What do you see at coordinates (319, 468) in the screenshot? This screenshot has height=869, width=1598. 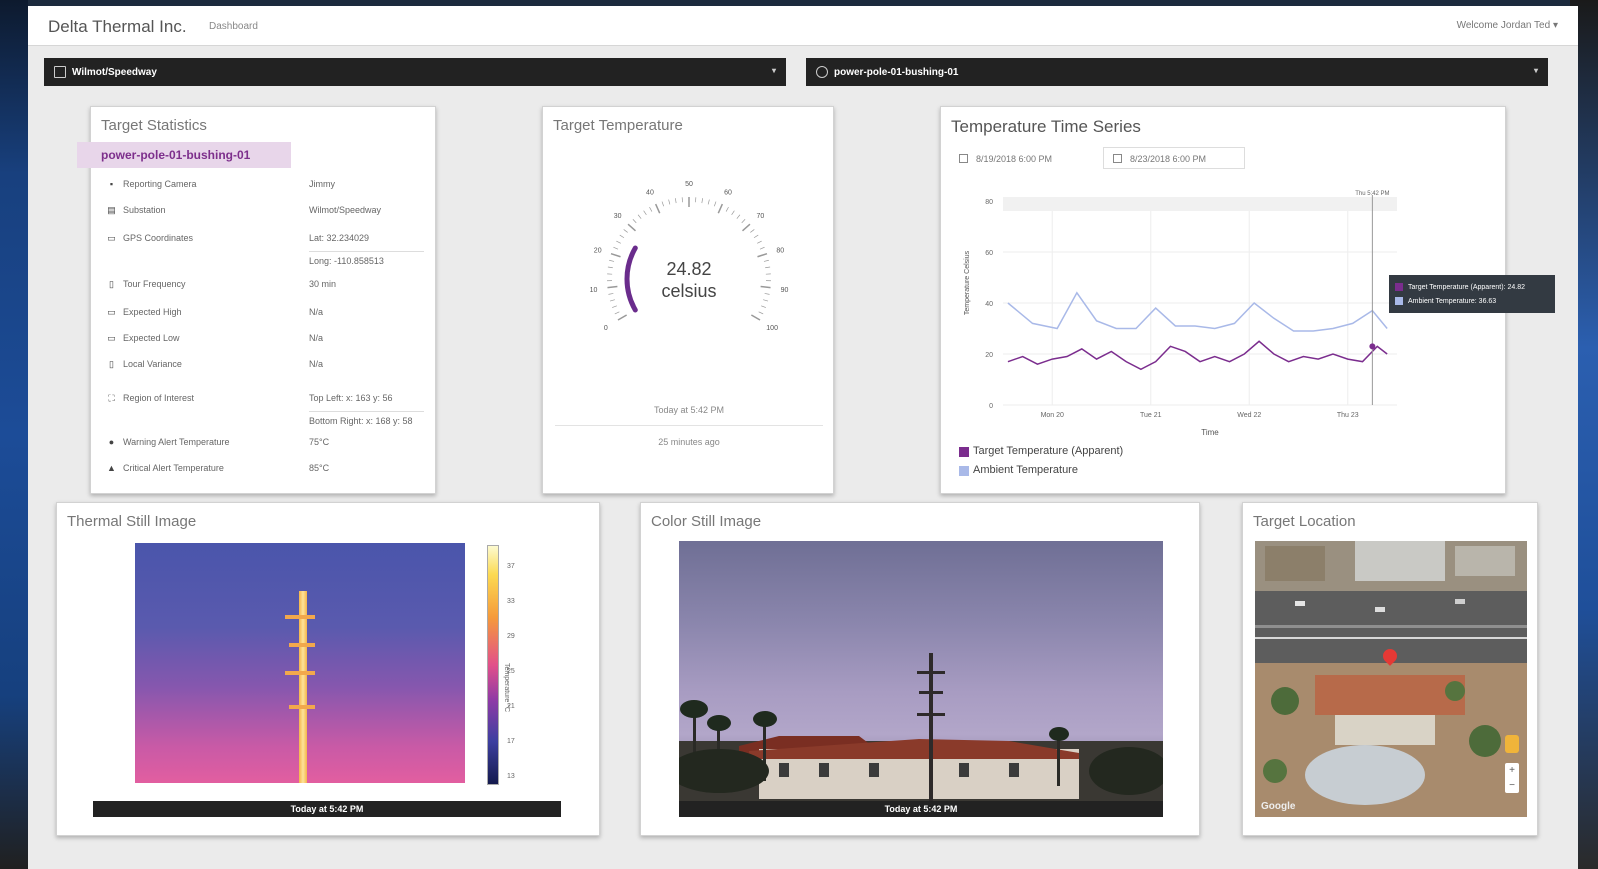 I see `stat-value: 85°C` at bounding box center [319, 468].